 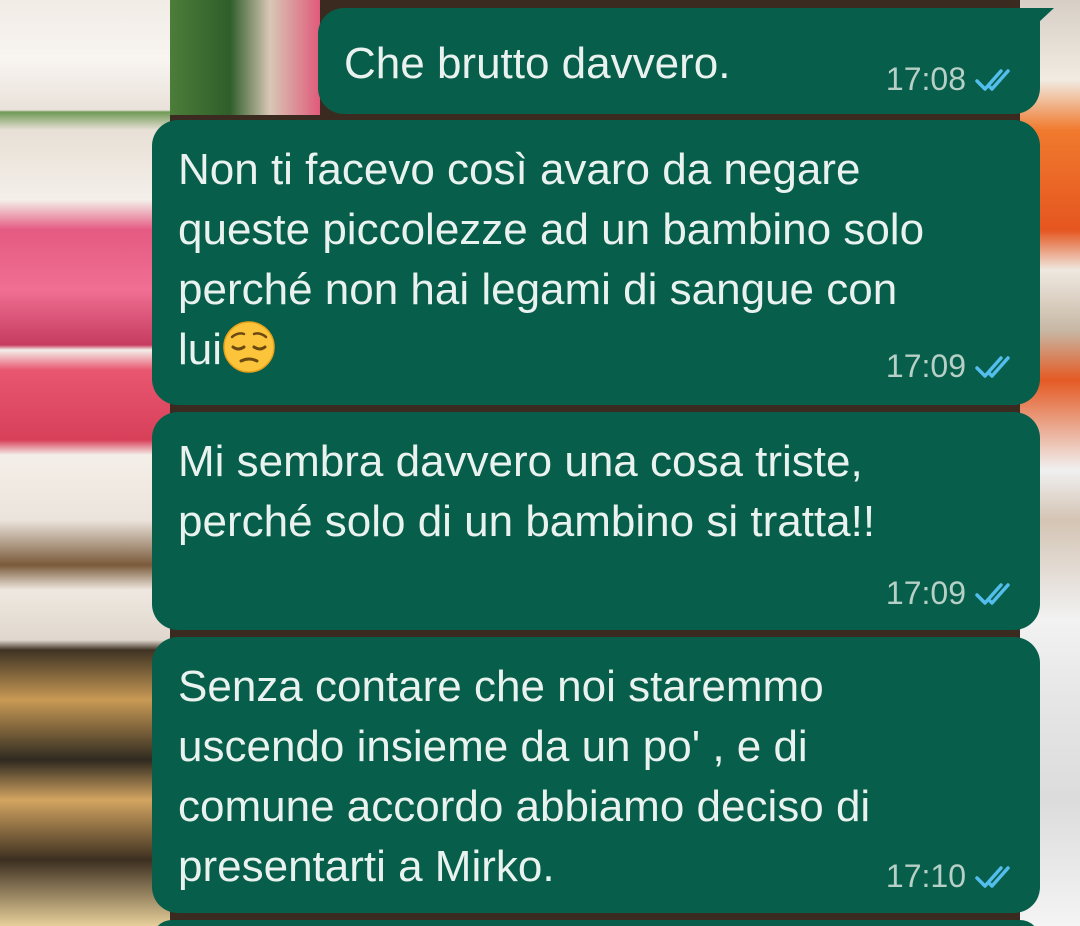 What do you see at coordinates (537, 63) in the screenshot?
I see `message-text: Che brutto davvero.` at bounding box center [537, 63].